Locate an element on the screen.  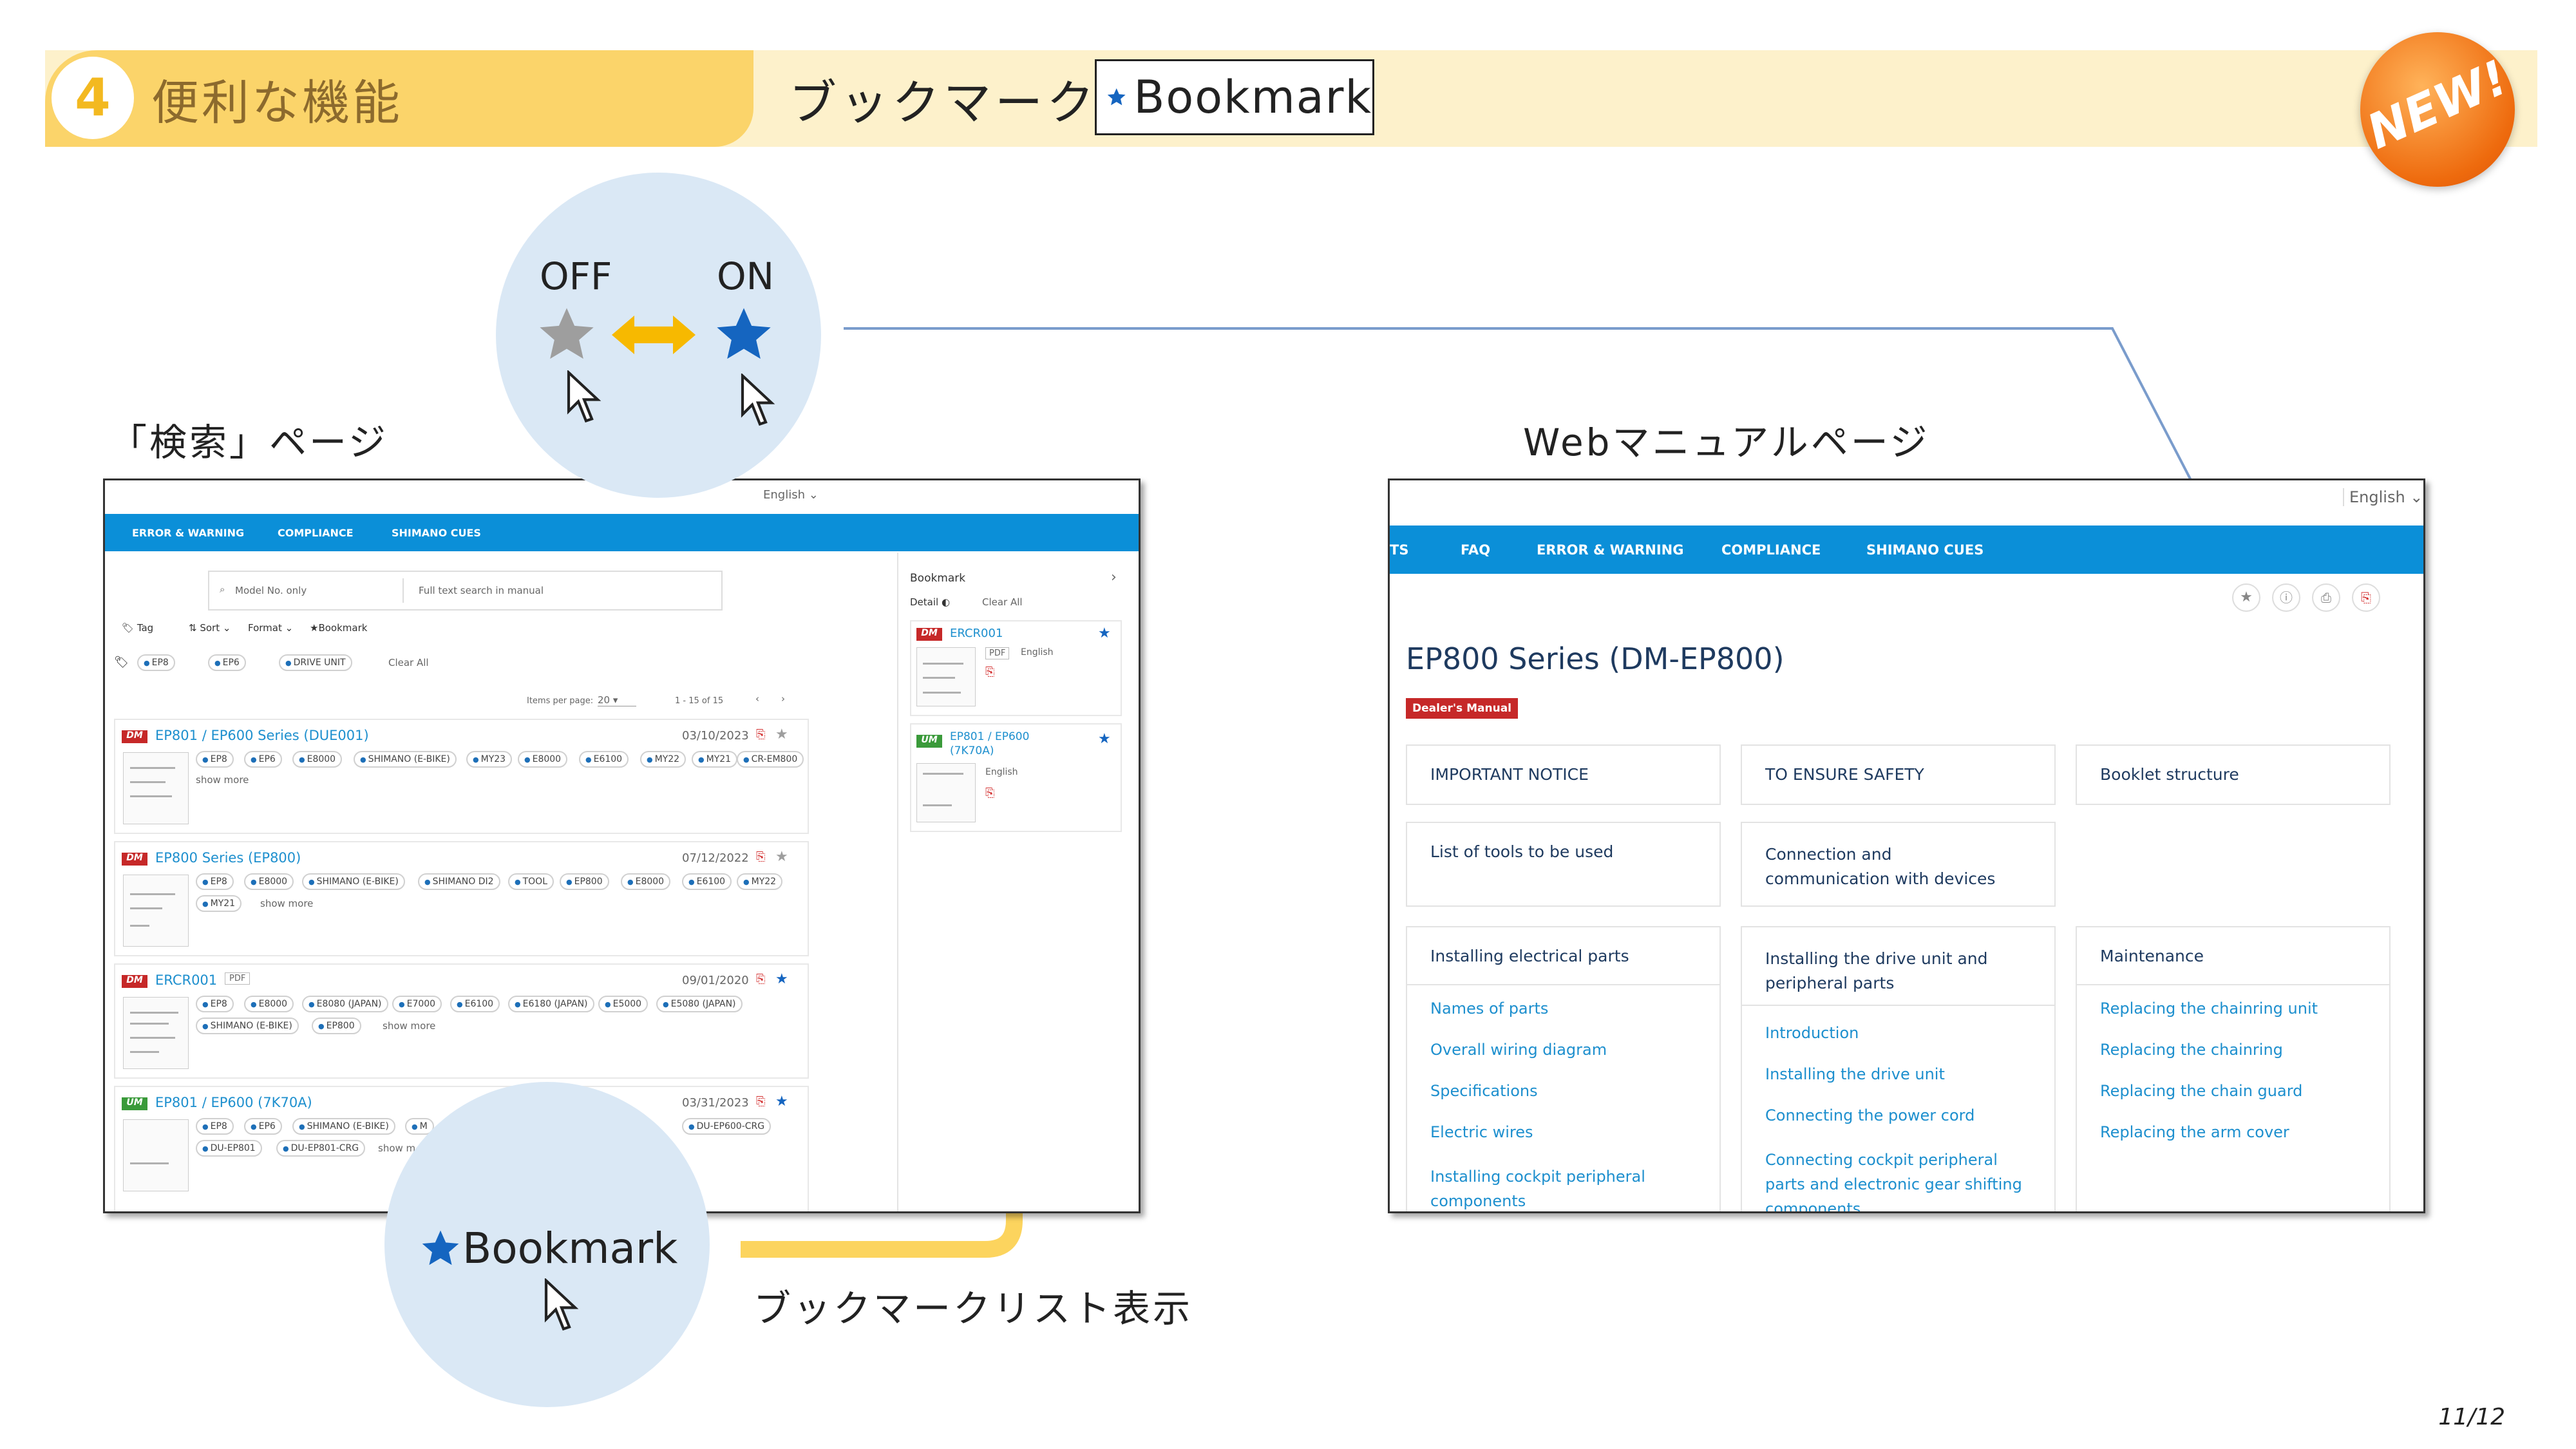
result-title: ERCR001 is located at coordinates (186, 980).